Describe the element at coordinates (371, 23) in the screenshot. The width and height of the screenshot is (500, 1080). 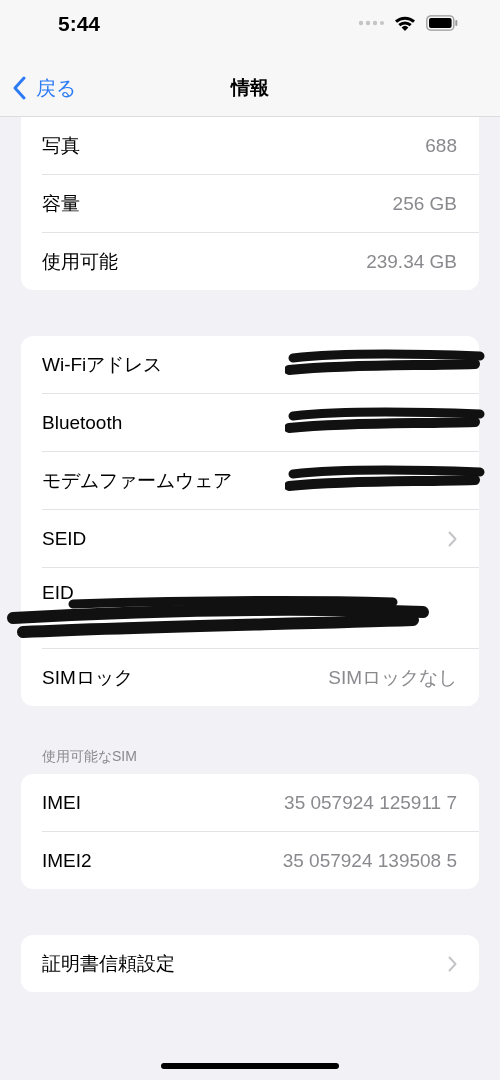
I see `signal-dots-icon` at that location.